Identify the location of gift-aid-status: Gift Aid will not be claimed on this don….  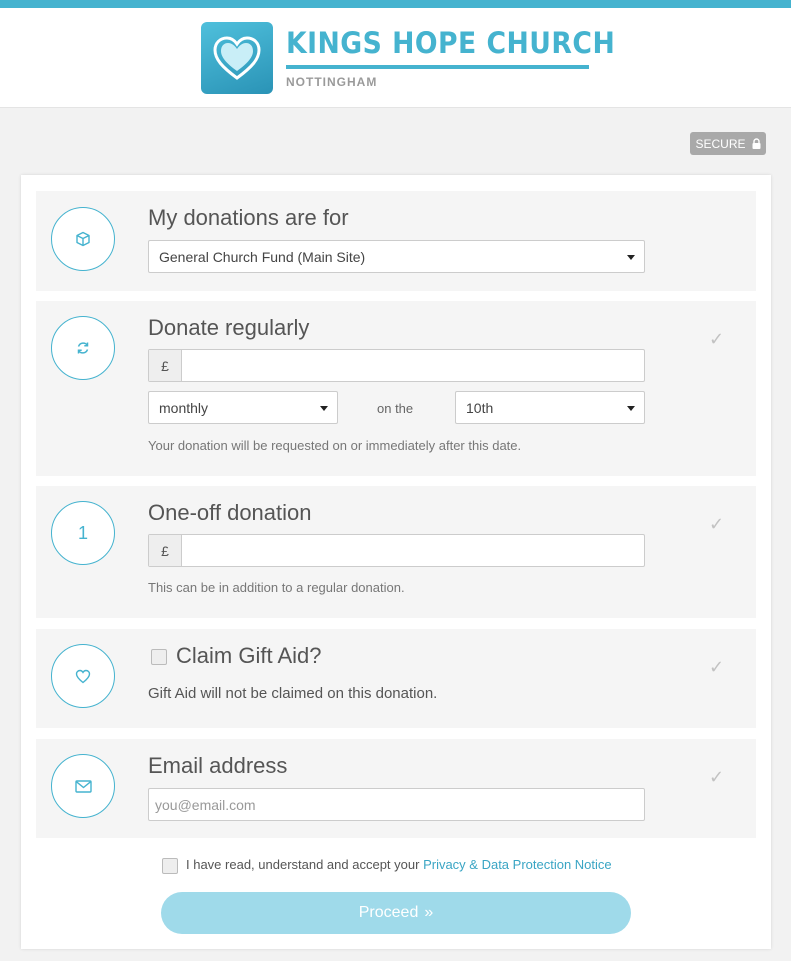
(293, 693).